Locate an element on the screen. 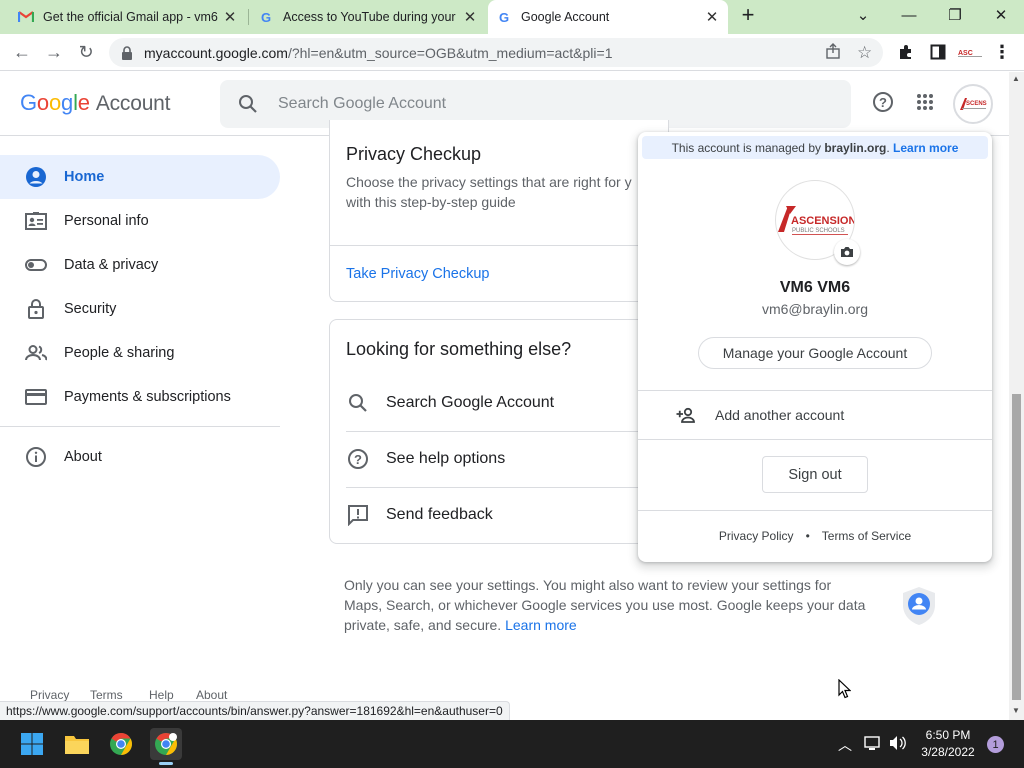 This screenshot has height=768, width=1024. sign-out-button: Sign out is located at coordinates (815, 474).